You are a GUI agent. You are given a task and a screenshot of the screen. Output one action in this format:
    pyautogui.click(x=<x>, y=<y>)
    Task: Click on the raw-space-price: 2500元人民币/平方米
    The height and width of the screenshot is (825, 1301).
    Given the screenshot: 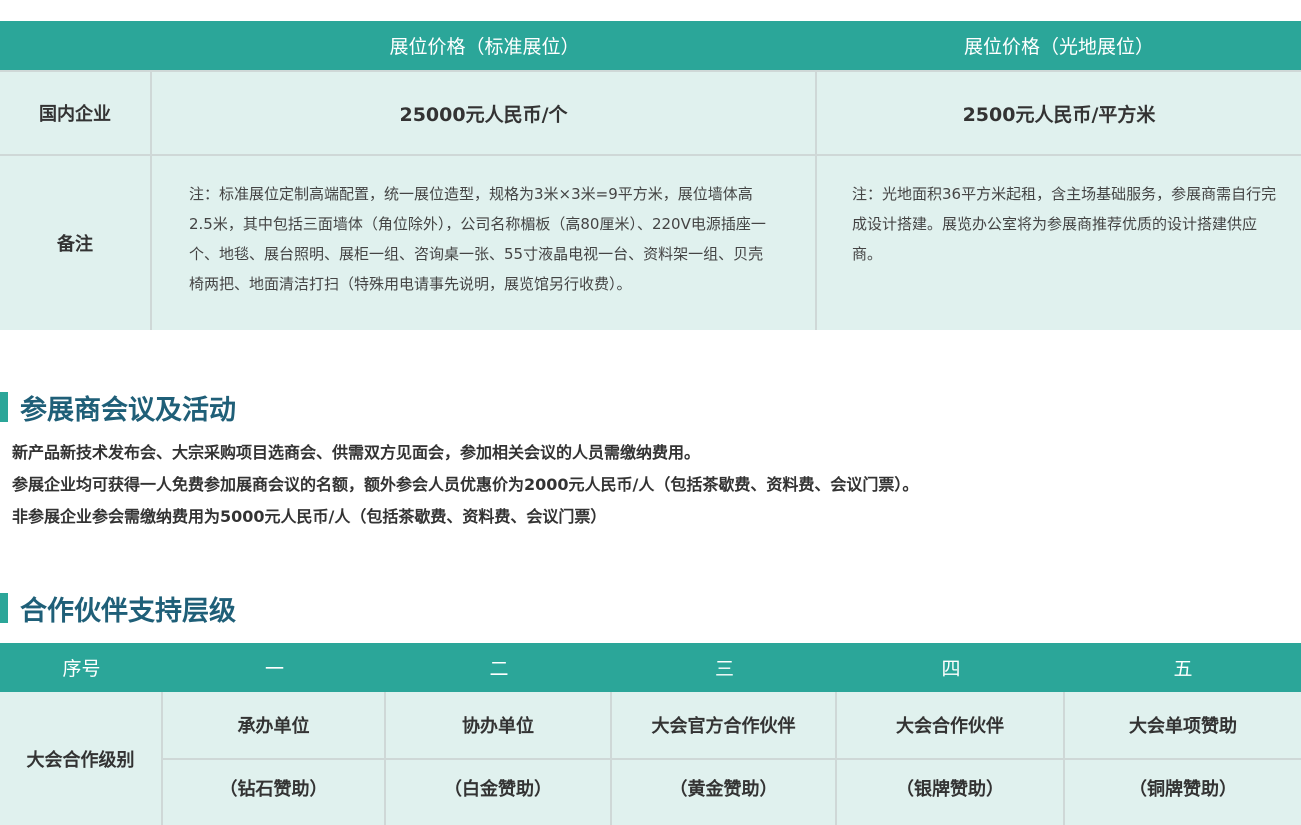 What is the action you would take?
    pyautogui.click(x=1059, y=114)
    